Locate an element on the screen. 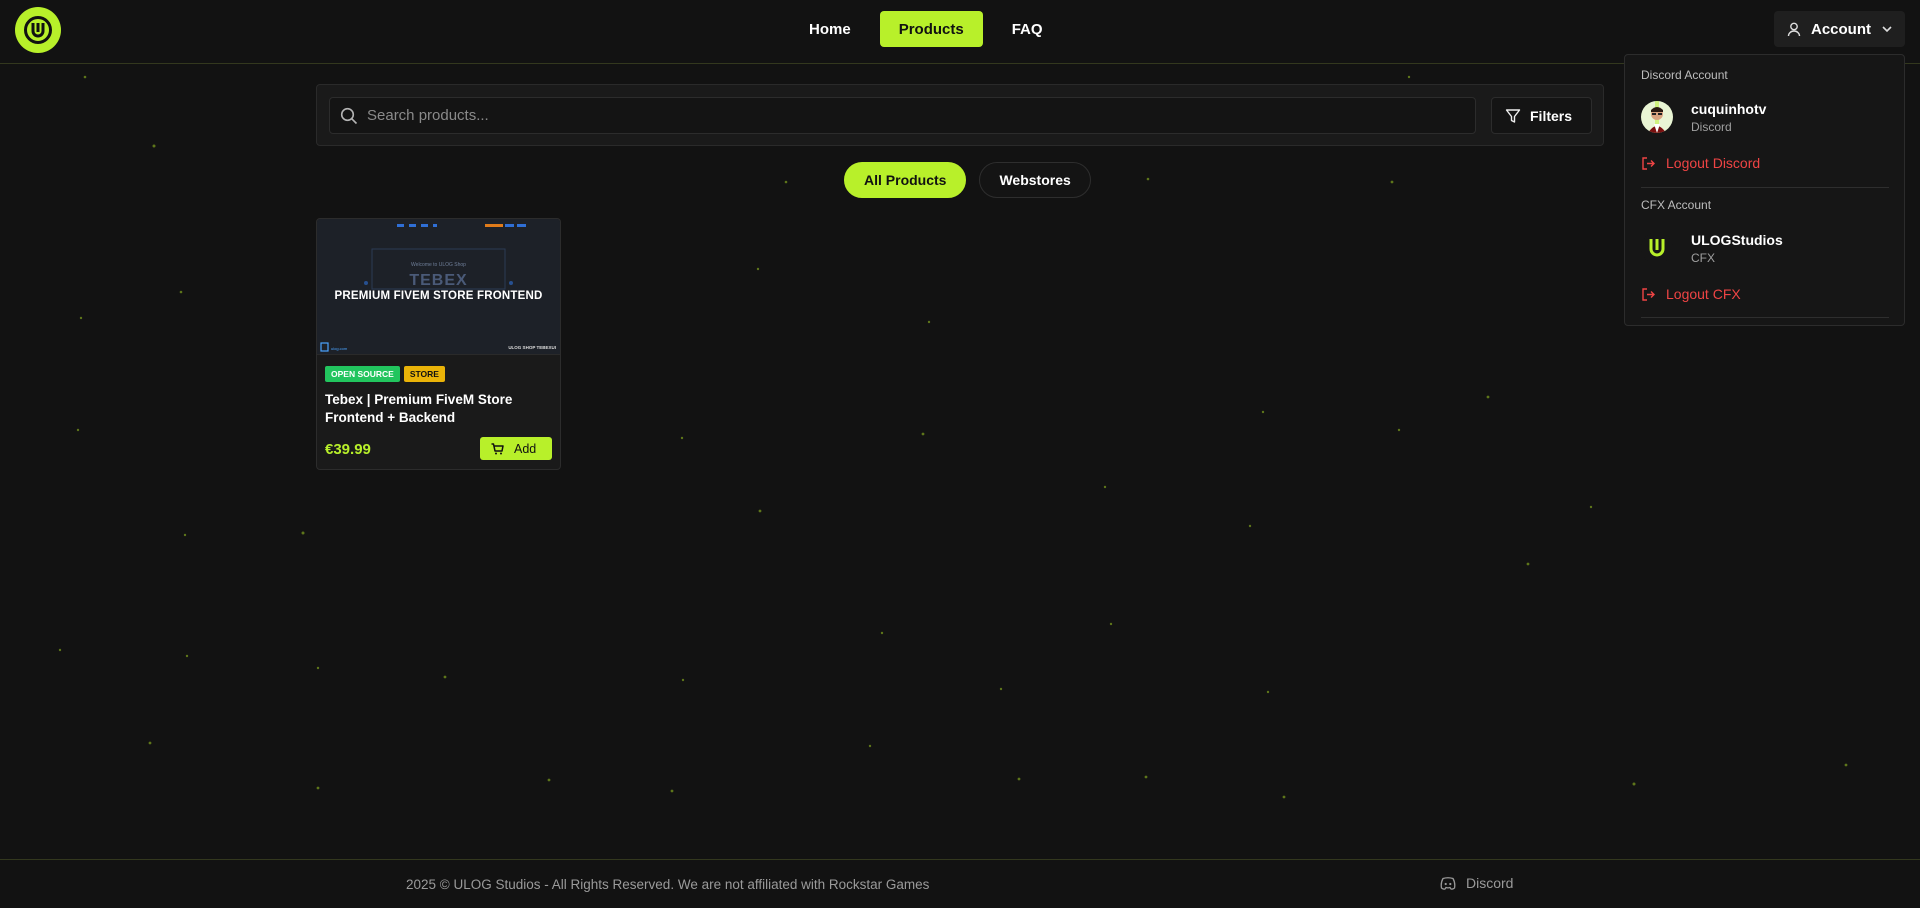 The width and height of the screenshot is (1920, 908). footer-discord-link: Discord is located at coordinates (1476, 883).